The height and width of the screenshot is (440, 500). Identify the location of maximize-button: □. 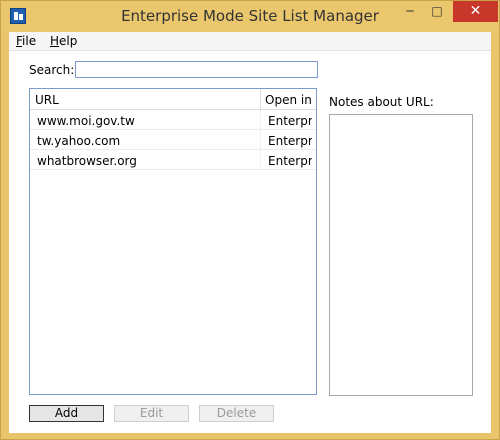
(437, 11).